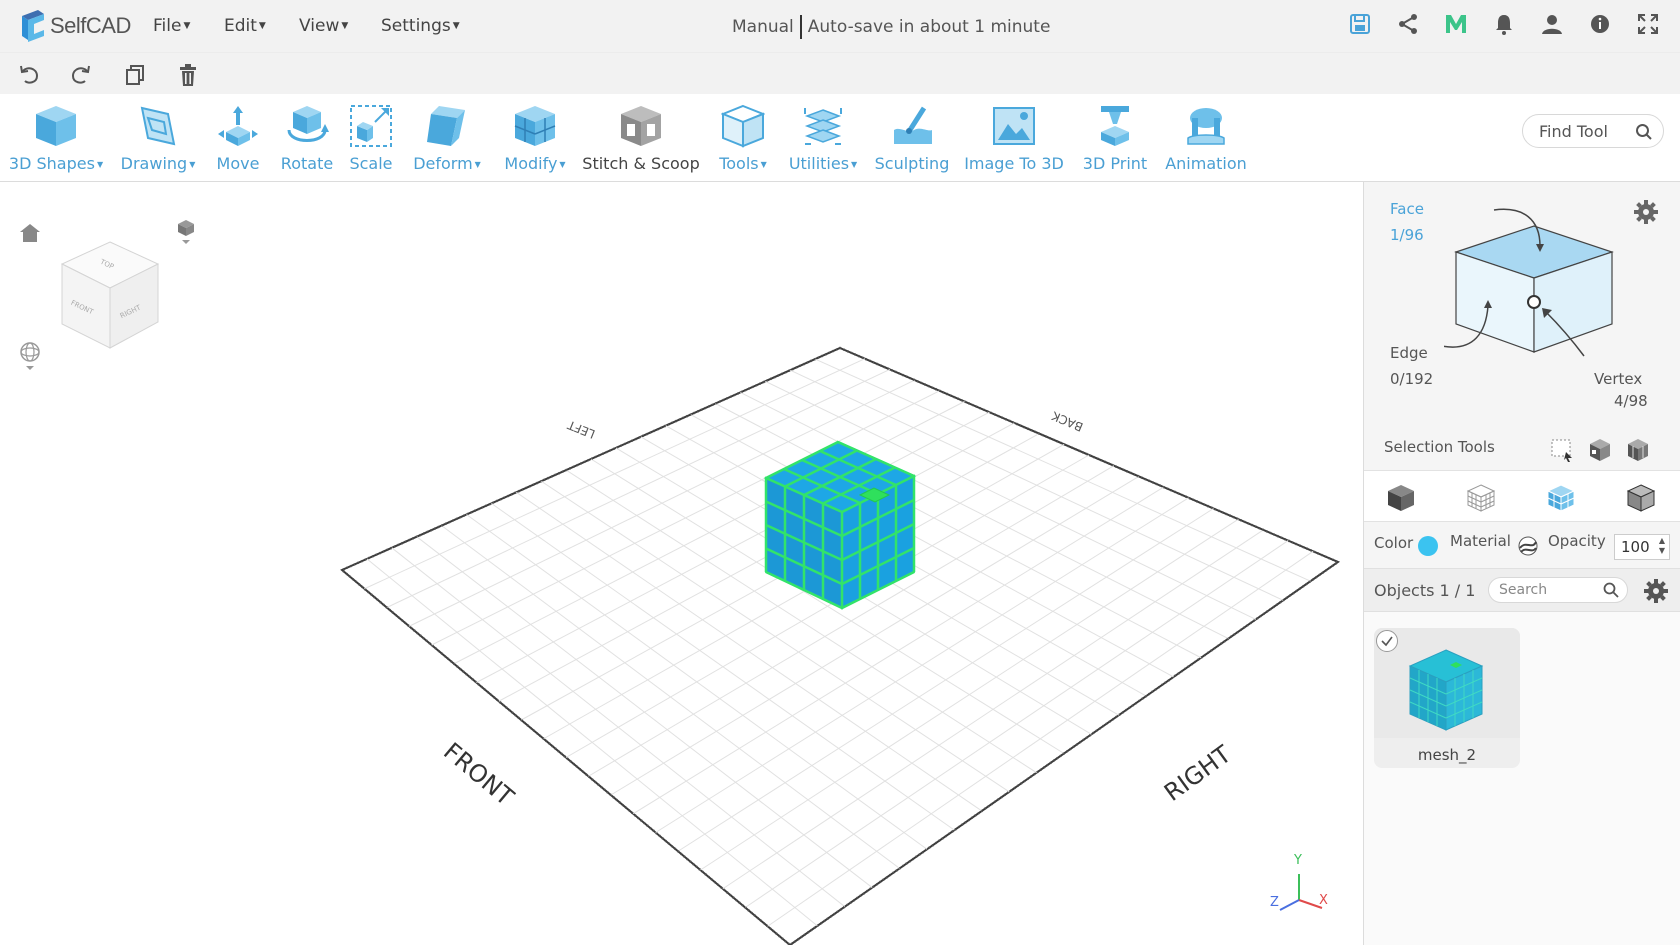 The image size is (1680, 945). I want to click on opacity-label: Opacity, so click(1577, 541).